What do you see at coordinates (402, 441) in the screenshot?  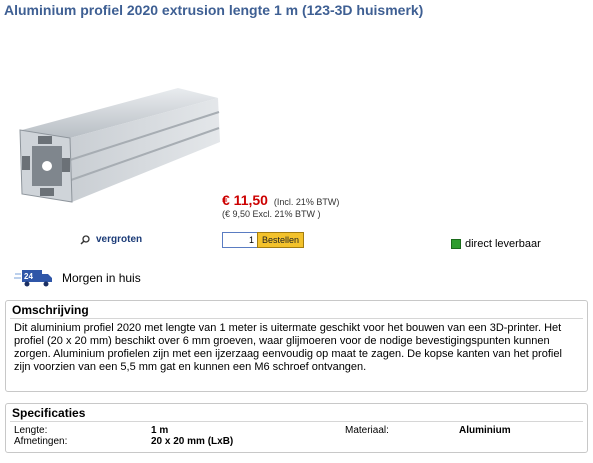 I see `spec-key` at bounding box center [402, 441].